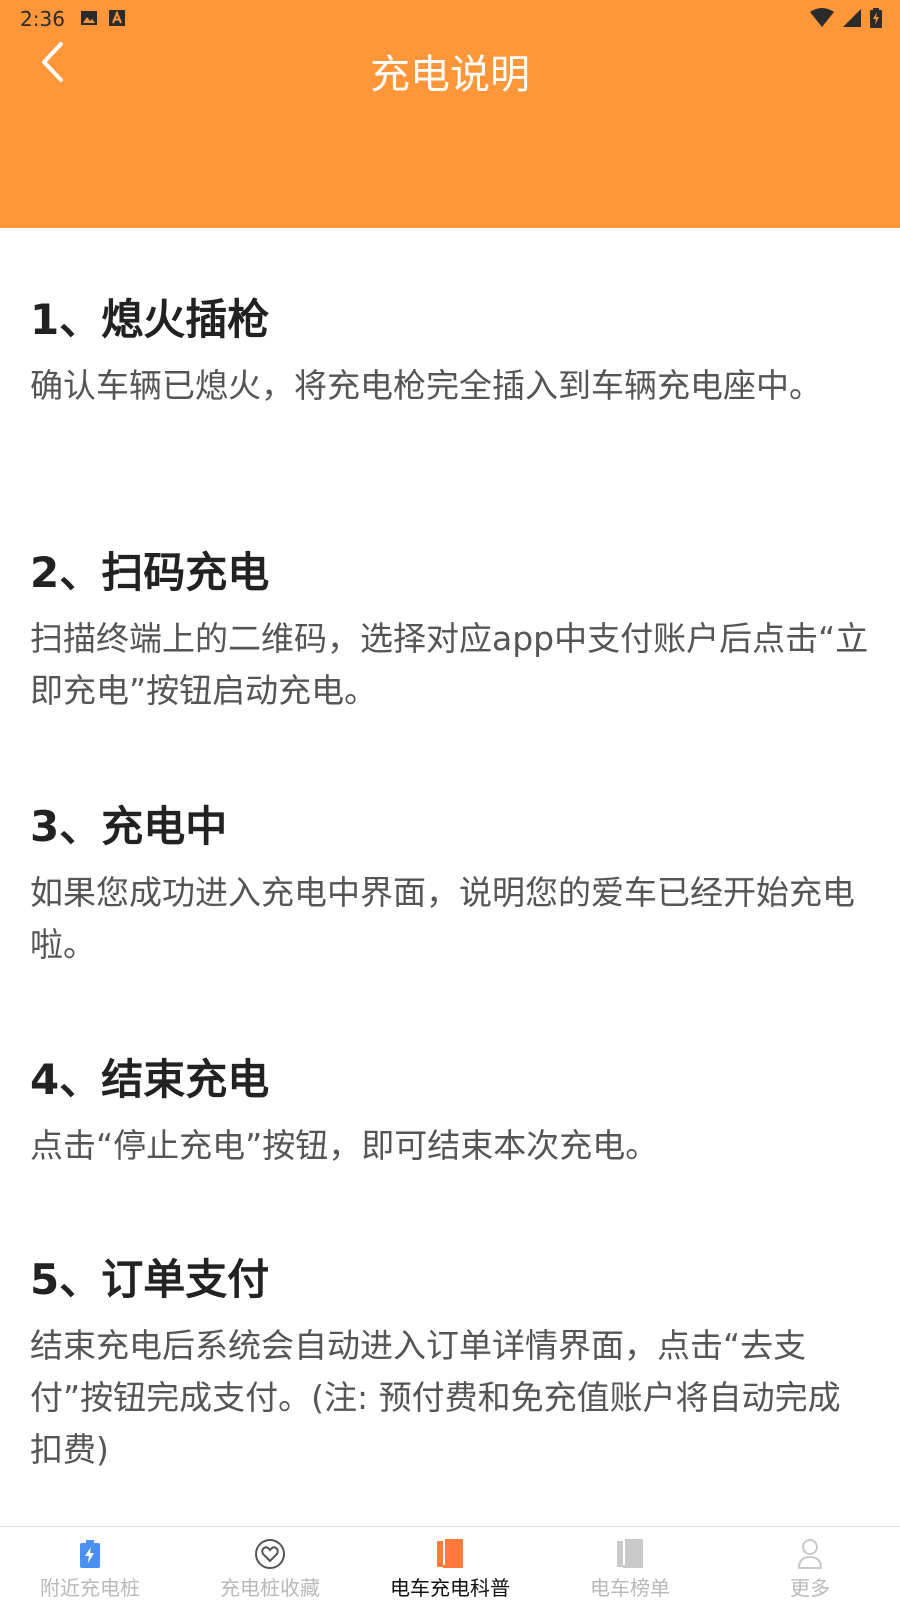  Describe the element at coordinates (344, 1145) in the screenshot. I see `section-body: 点击“停止充电”按钮，即可结束本次充电。` at that location.